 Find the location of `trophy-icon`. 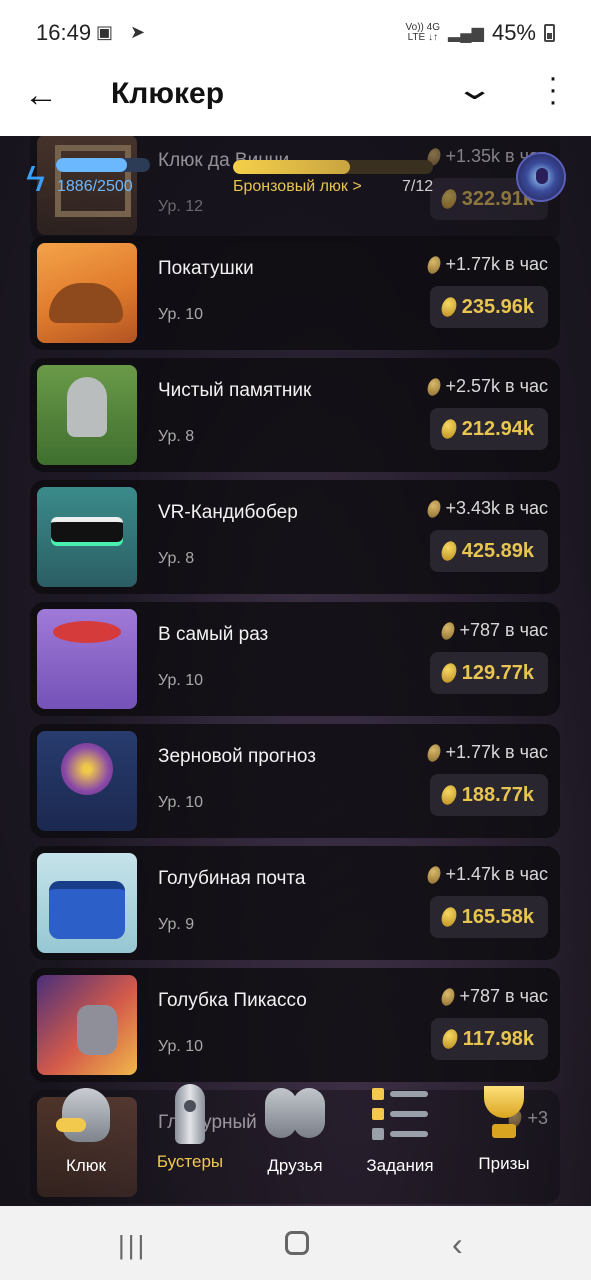

trophy-icon is located at coordinates (504, 1114).